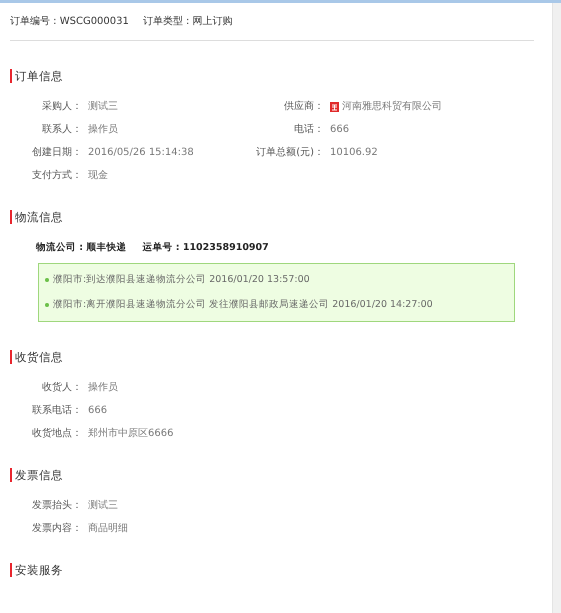  I want to click on tracking-event: 濮阳市:离开濮阳县速递物流分公司 发往濮阳县邮政局速递公司 2016/01/20 14:27:00, so click(243, 305).